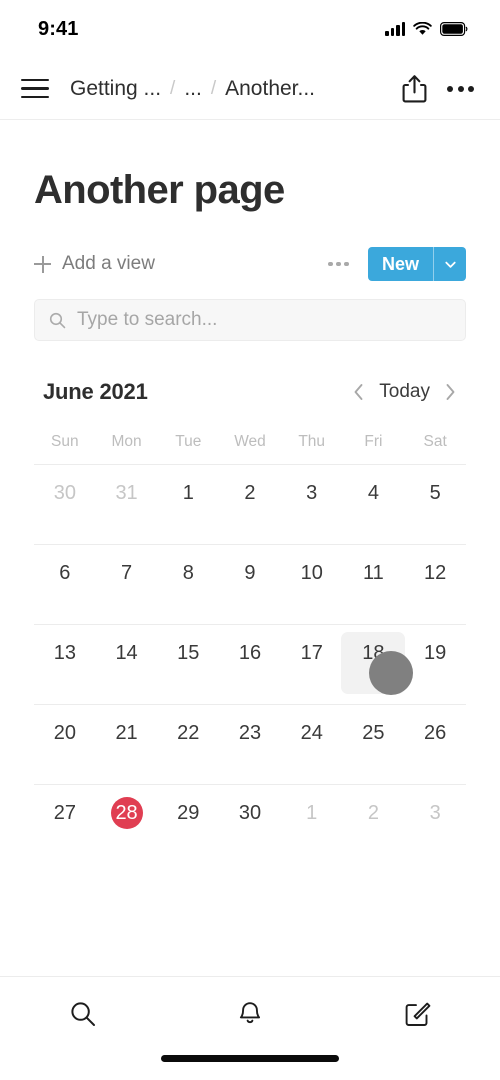 Image resolution: width=500 pixels, height=1080 pixels. What do you see at coordinates (373, 493) in the screenshot?
I see `calendar-day-number: 4` at bounding box center [373, 493].